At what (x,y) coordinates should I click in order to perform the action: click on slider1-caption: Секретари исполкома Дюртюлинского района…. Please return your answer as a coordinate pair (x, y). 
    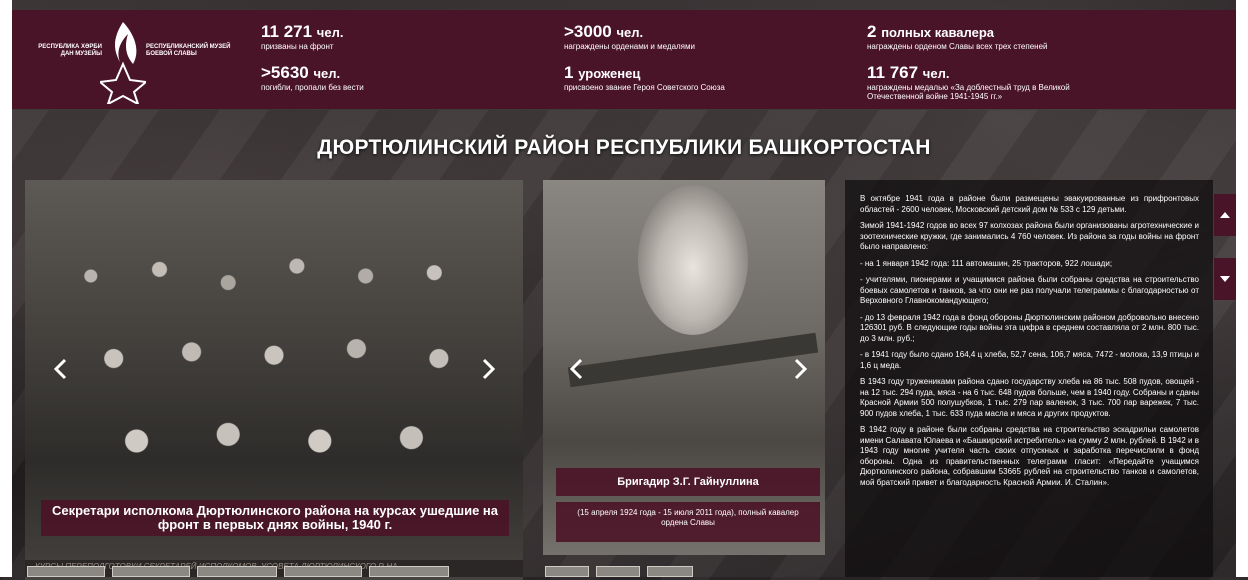
    Looking at the image, I should click on (275, 518).